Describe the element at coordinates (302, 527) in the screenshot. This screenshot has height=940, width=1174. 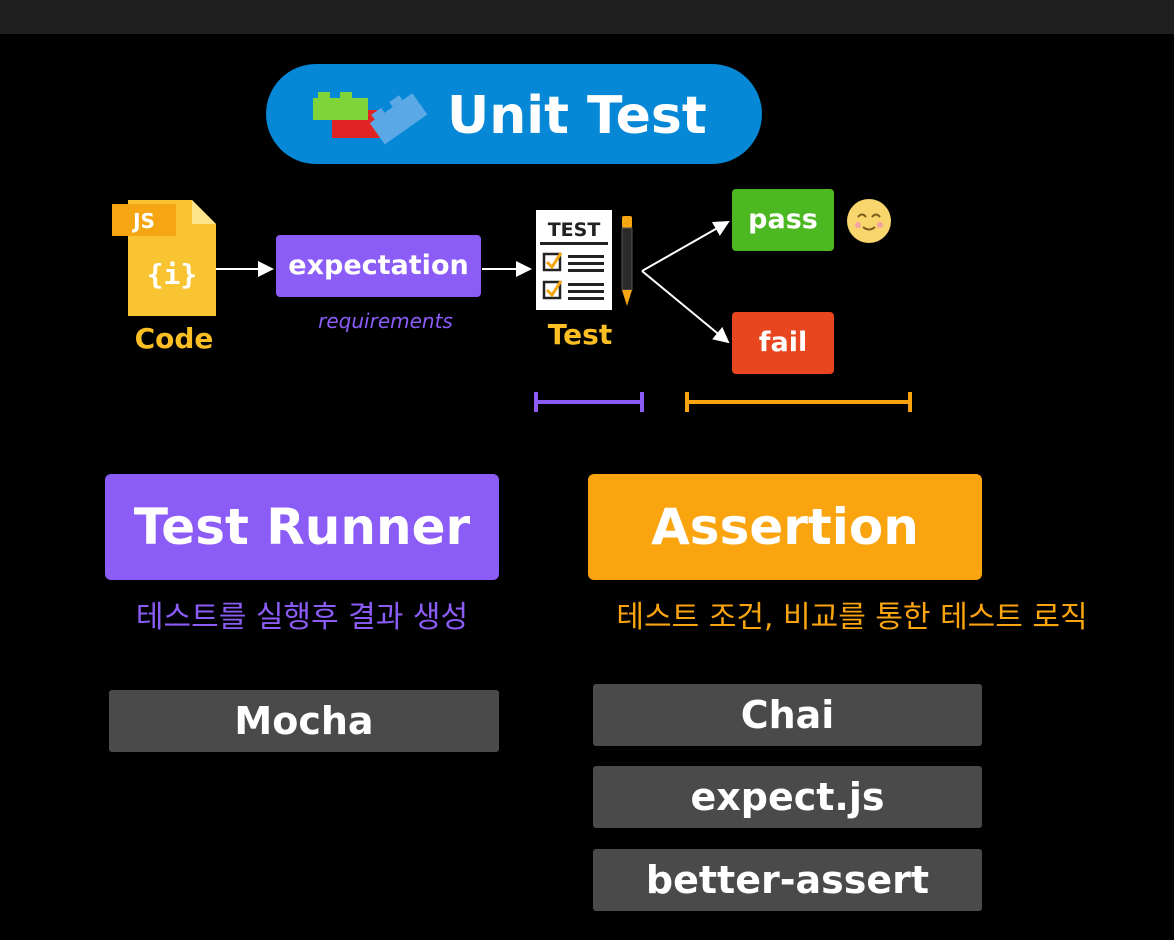
I see `test-runner-heading: Test Runner` at that location.